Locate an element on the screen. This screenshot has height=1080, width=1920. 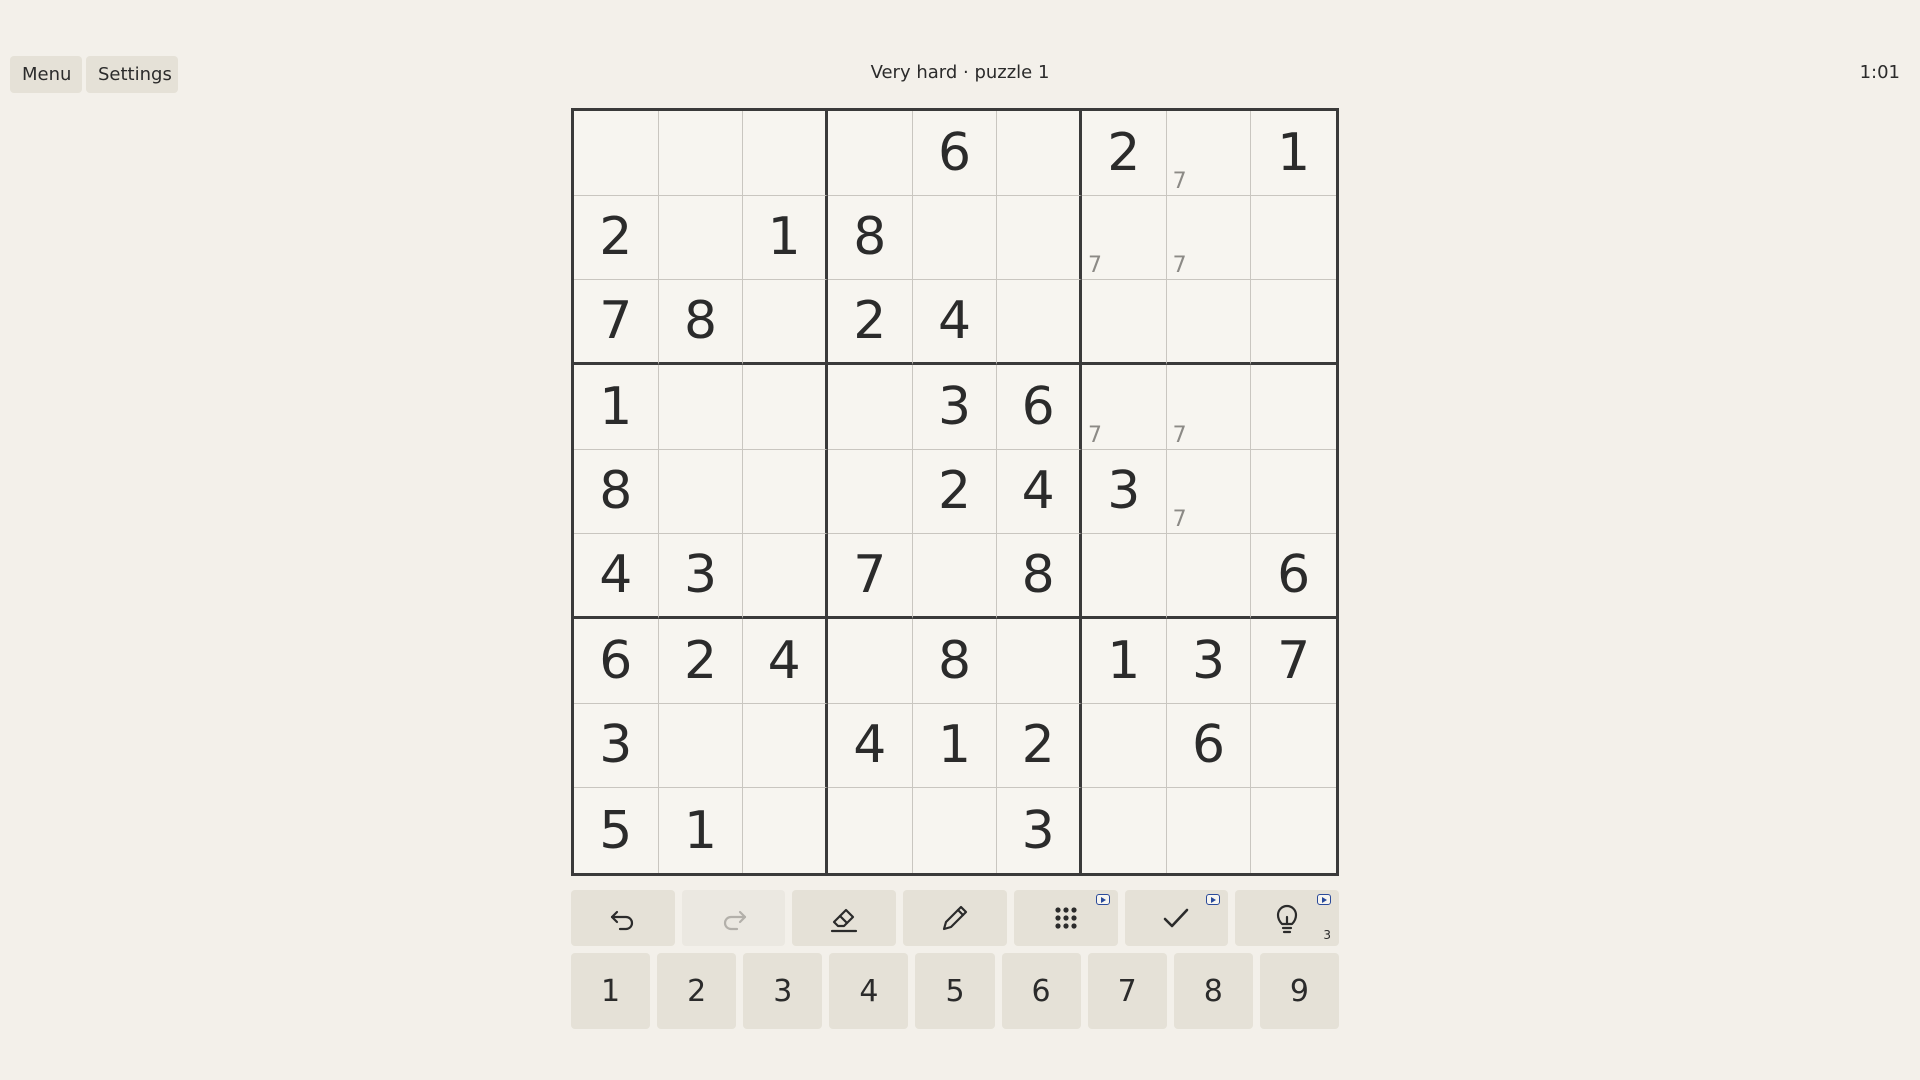
check-button is located at coordinates (1176, 918).